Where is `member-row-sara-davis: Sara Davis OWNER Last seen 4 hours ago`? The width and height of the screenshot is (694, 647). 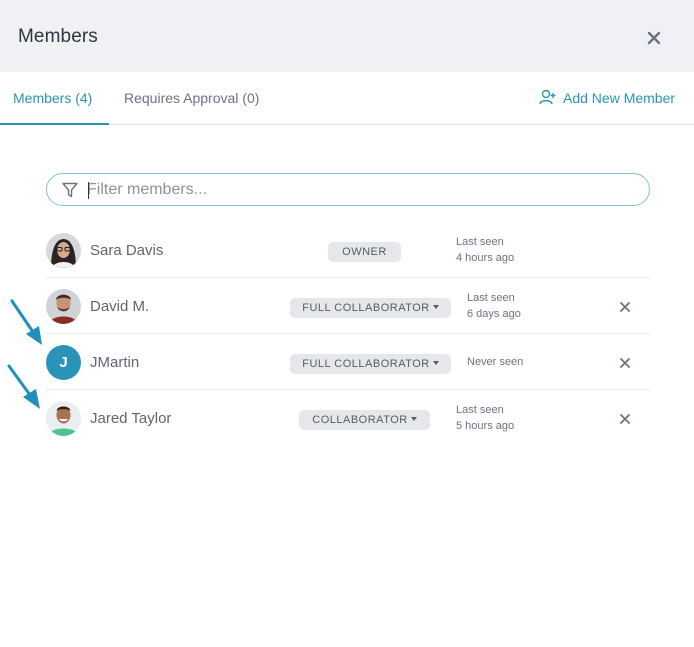 member-row-sara-davis: Sara Davis OWNER Last seen 4 hours ago is located at coordinates (348, 250).